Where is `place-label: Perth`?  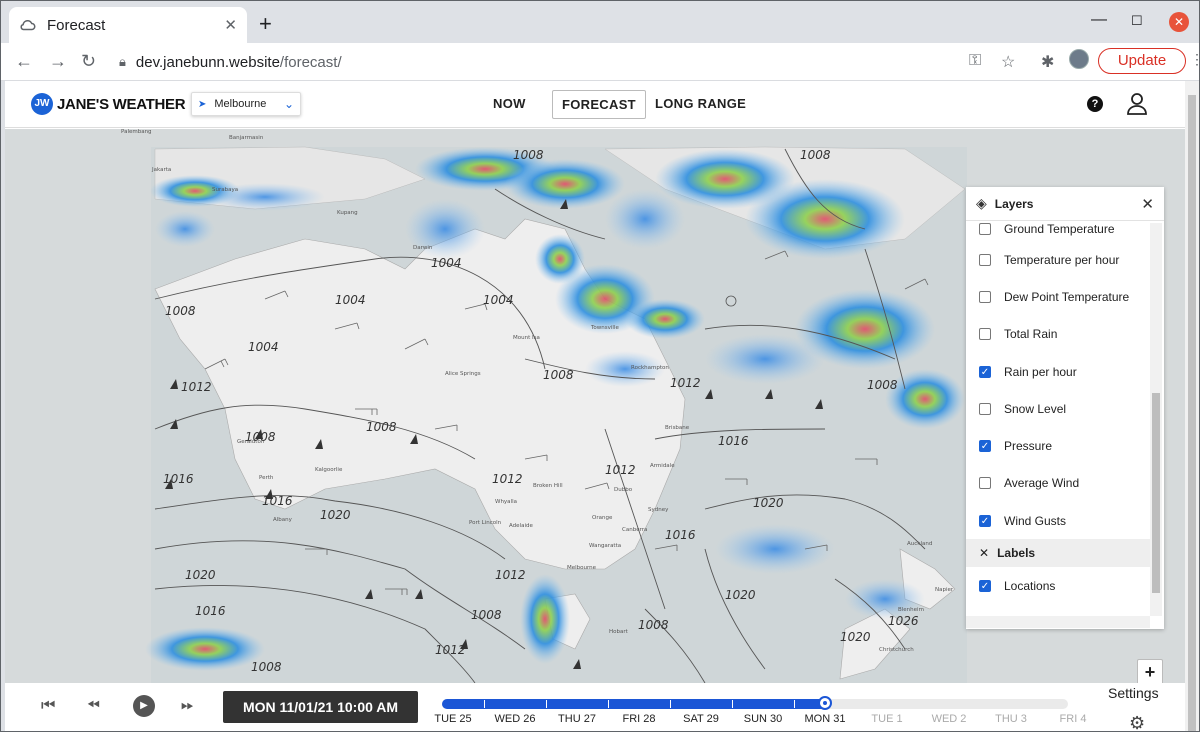
place-label: Perth is located at coordinates (266, 478).